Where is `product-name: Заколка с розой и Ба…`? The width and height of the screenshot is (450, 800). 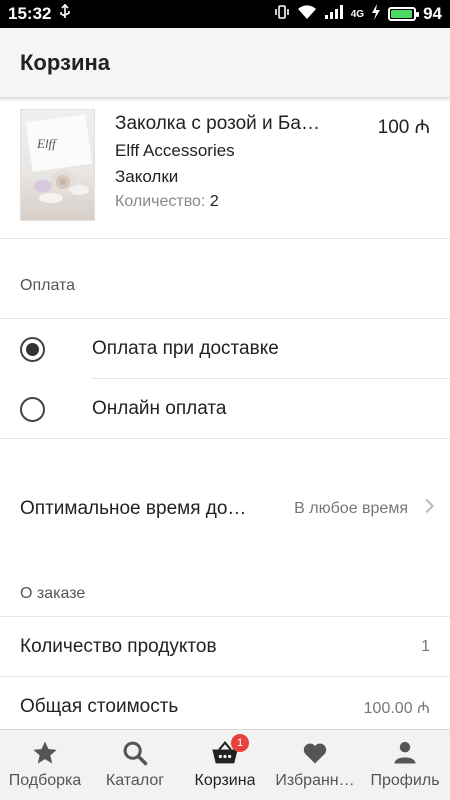 product-name: Заколка с розой и Ба… is located at coordinates (217, 123).